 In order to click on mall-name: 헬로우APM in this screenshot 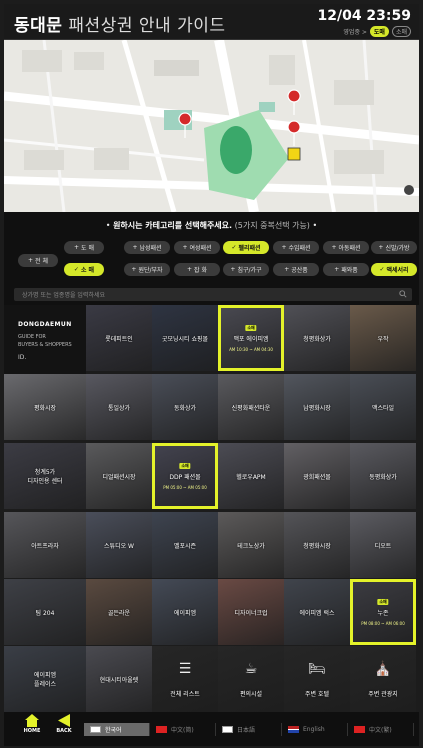, I will do `click(251, 477)`.